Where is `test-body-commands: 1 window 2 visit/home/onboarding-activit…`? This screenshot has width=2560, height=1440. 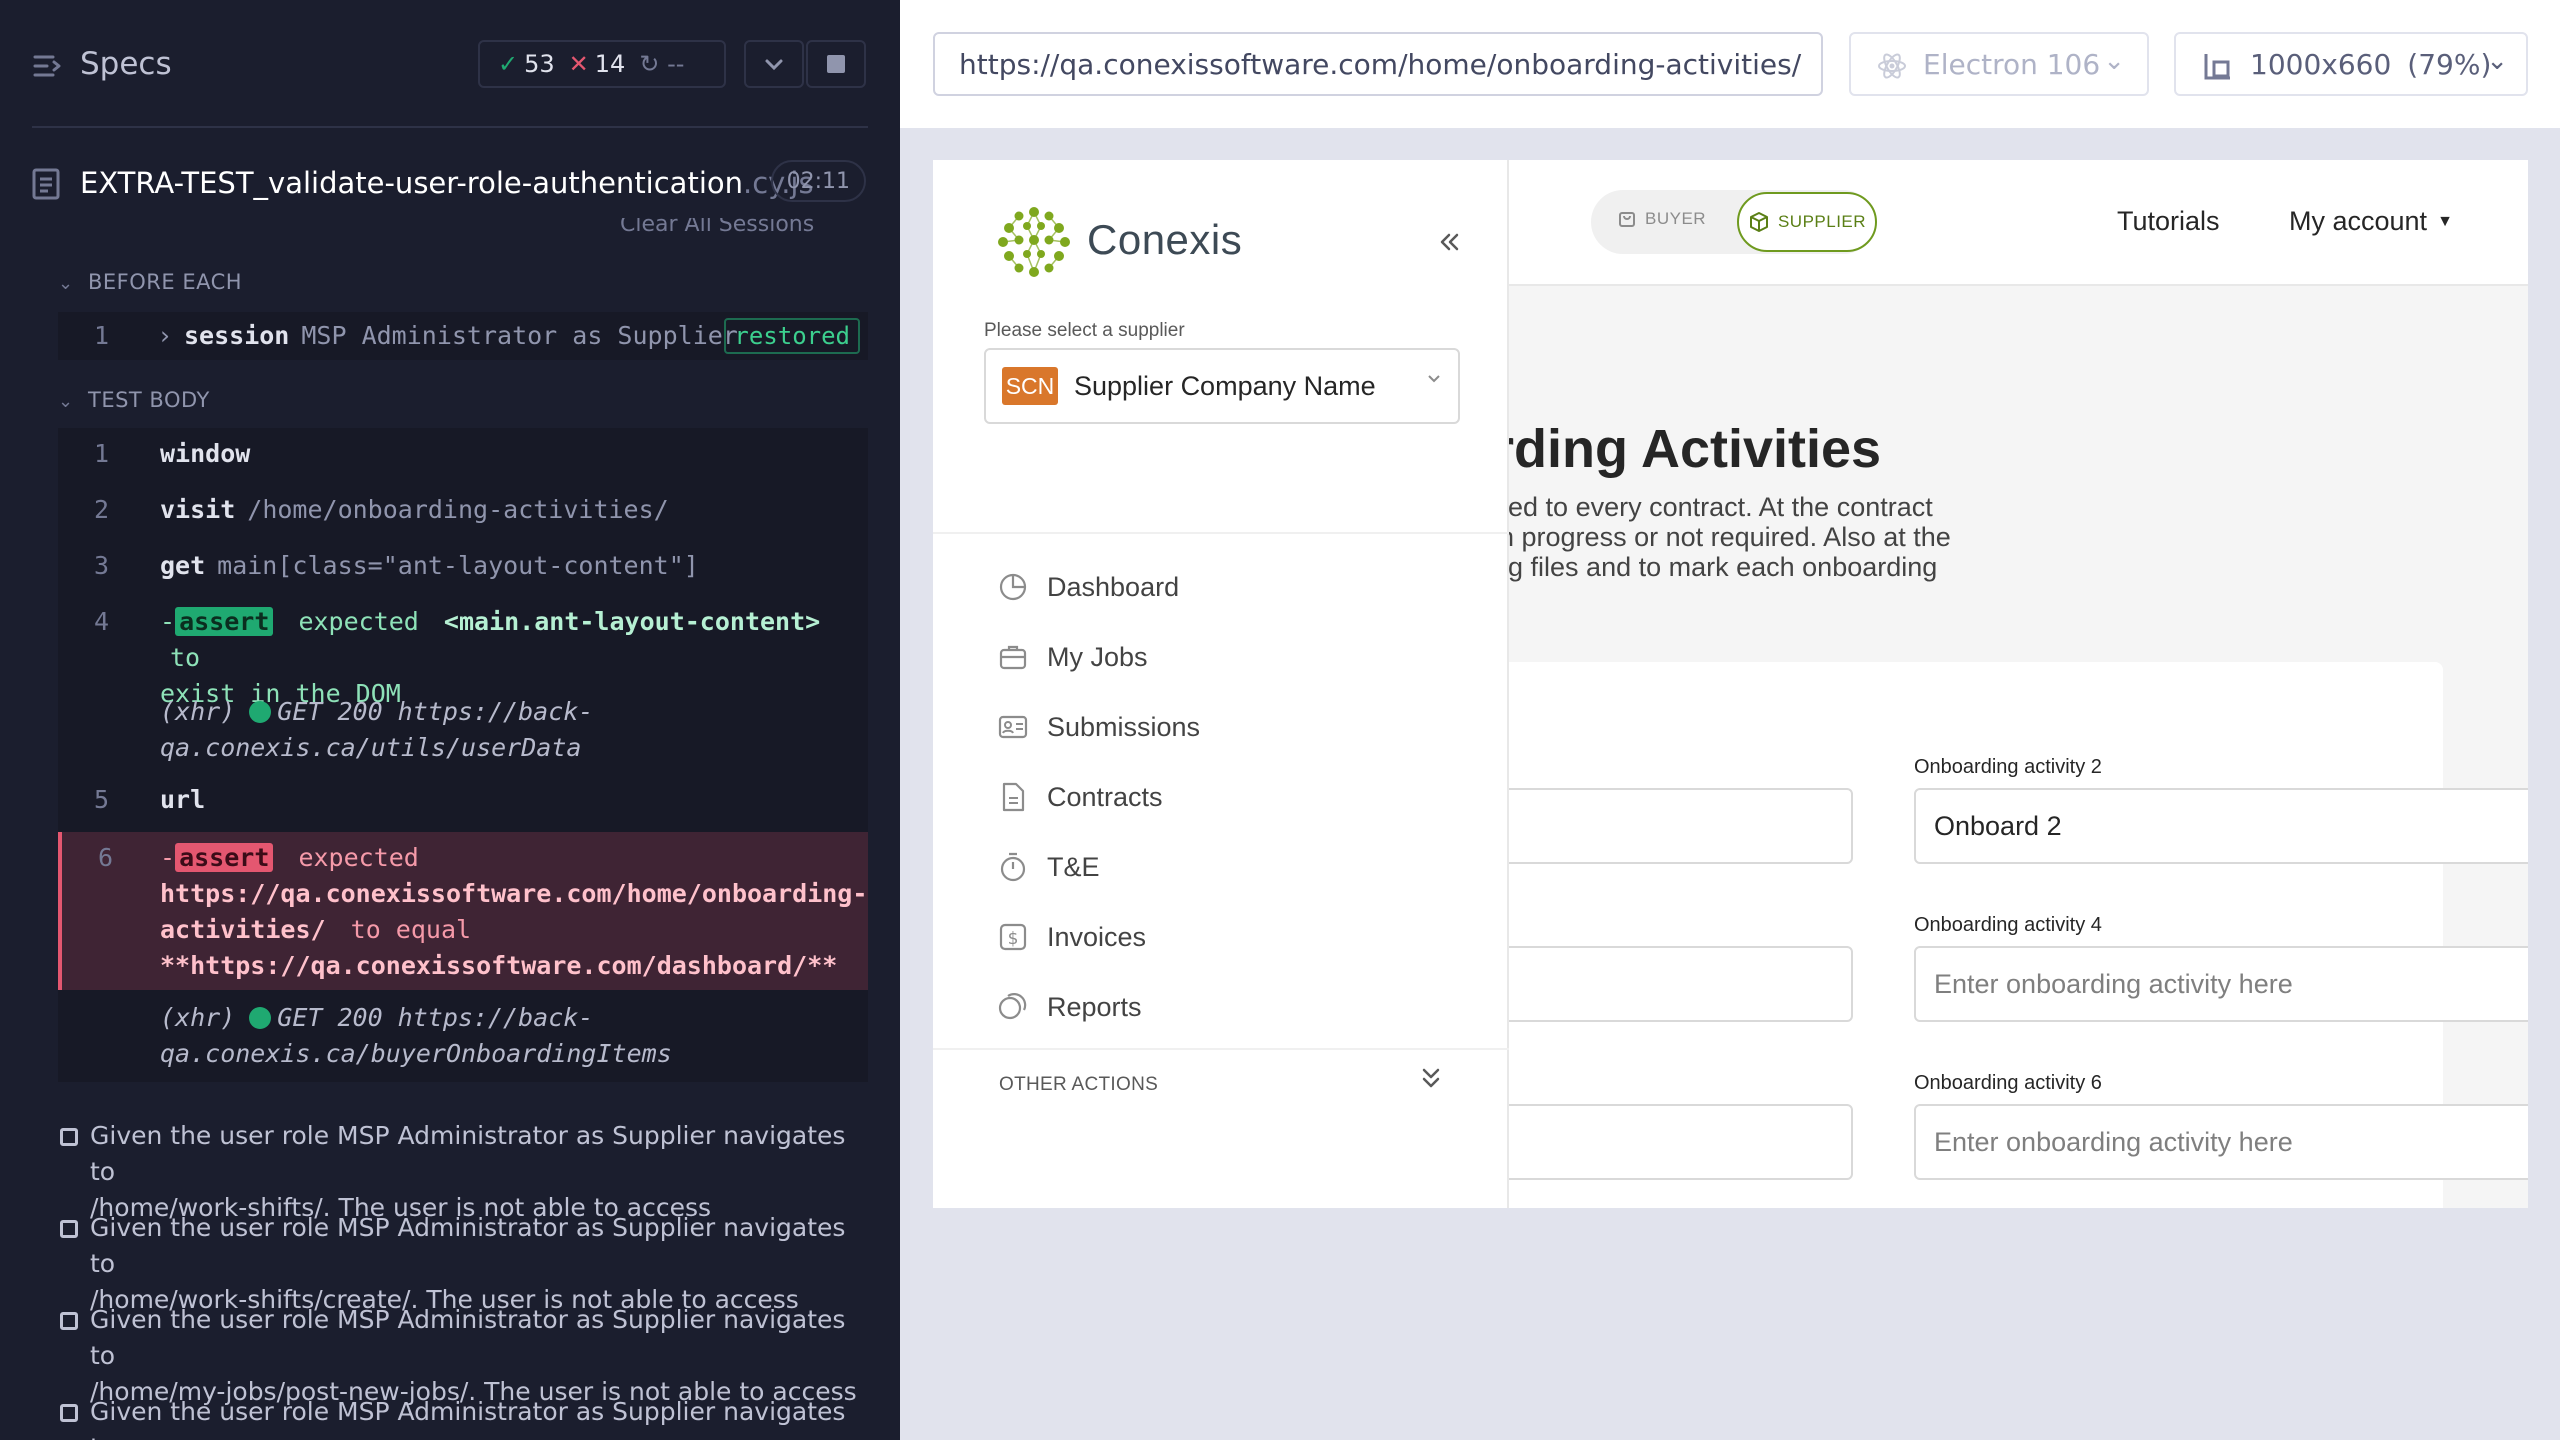
test-body-commands: 1 window 2 visit/home/onboarding-activit… is located at coordinates (463, 755).